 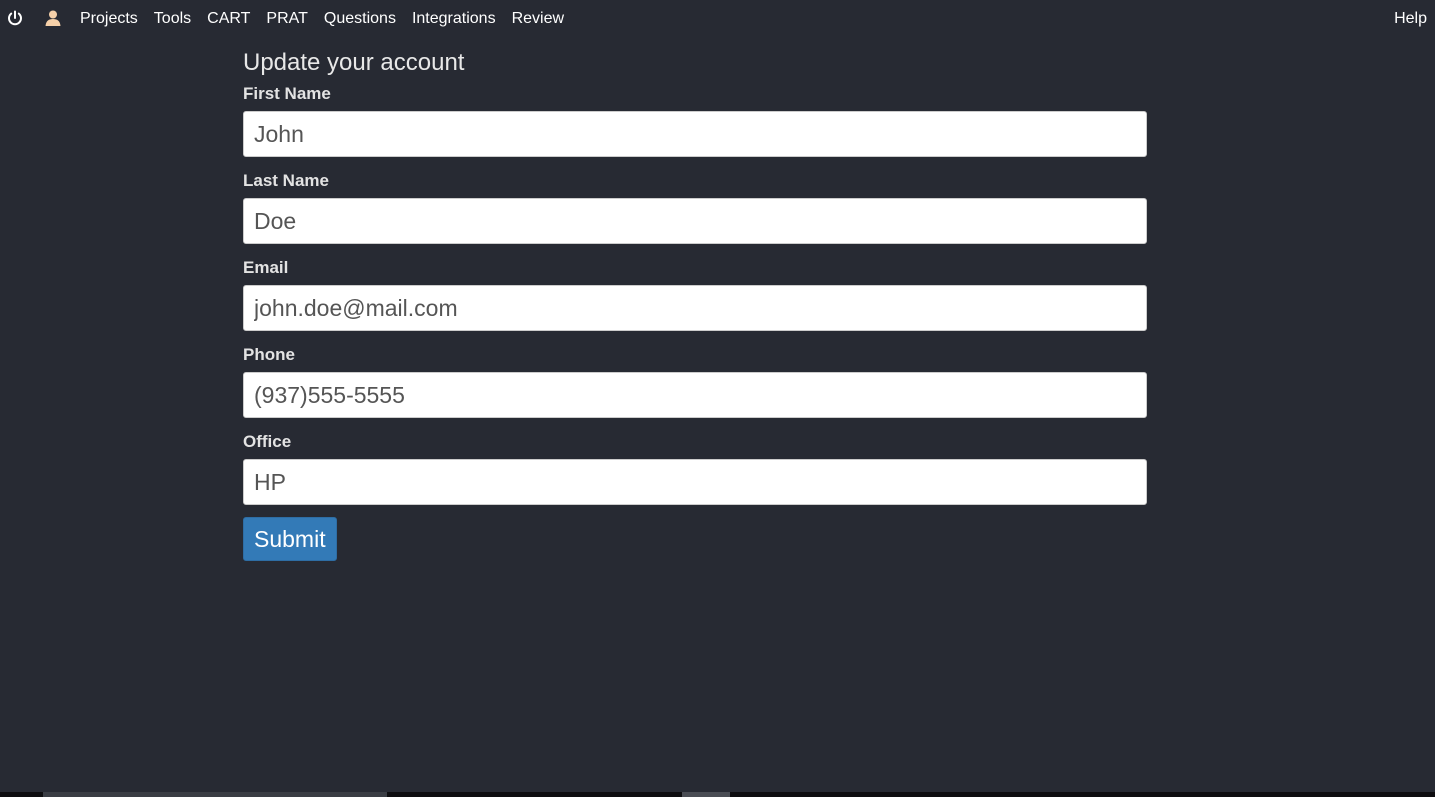 I want to click on email-group: Email, so click(x=695, y=294).